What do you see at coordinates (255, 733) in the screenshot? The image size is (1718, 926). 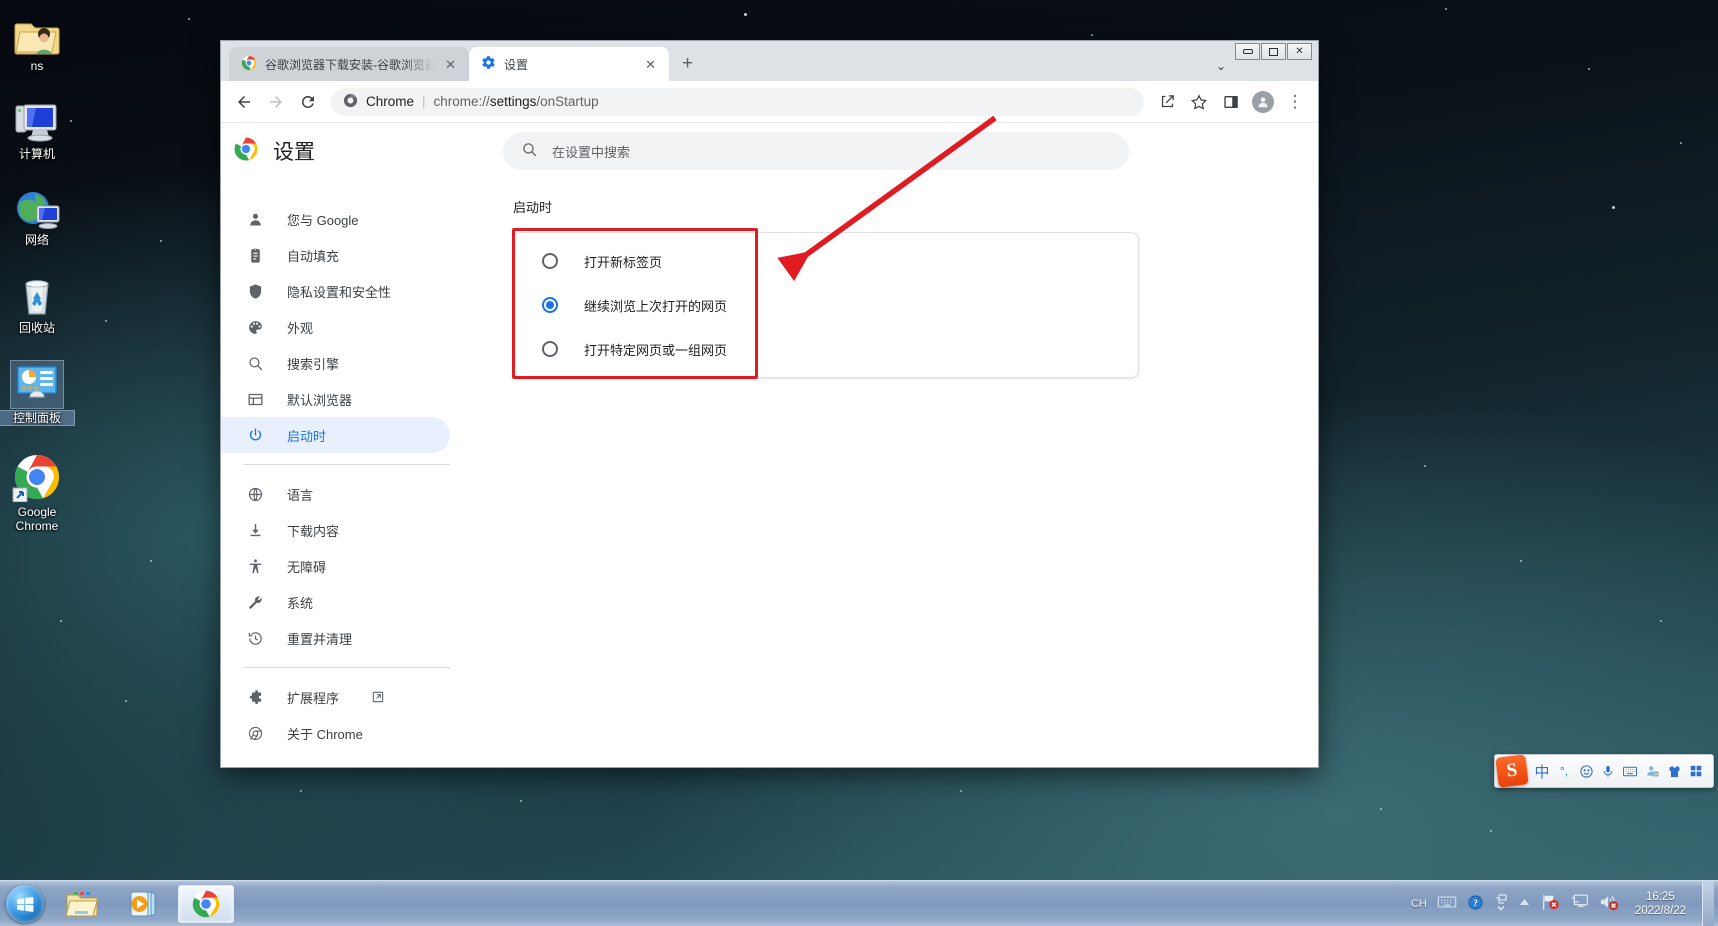 I see `chrome-icon` at bounding box center [255, 733].